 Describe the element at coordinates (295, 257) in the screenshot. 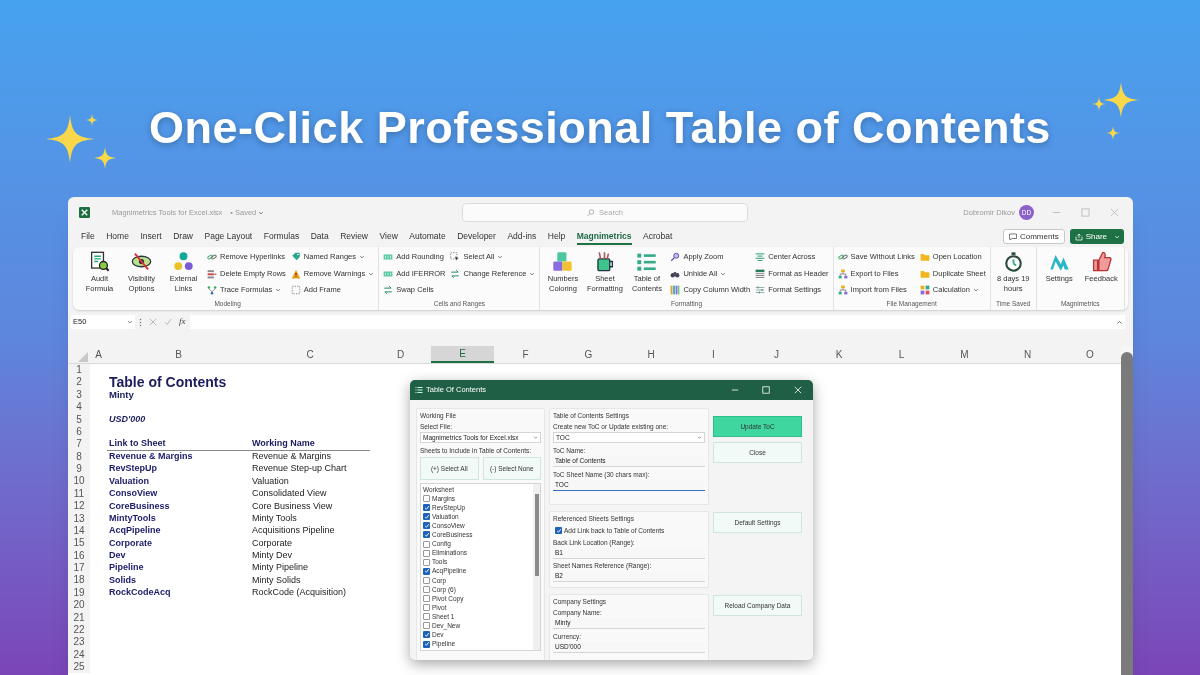

I see `tag-icon` at that location.